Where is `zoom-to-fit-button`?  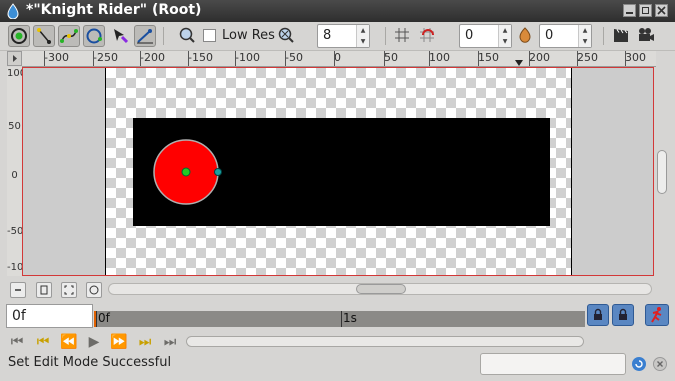 zoom-to-fit-button is located at coordinates (44, 290).